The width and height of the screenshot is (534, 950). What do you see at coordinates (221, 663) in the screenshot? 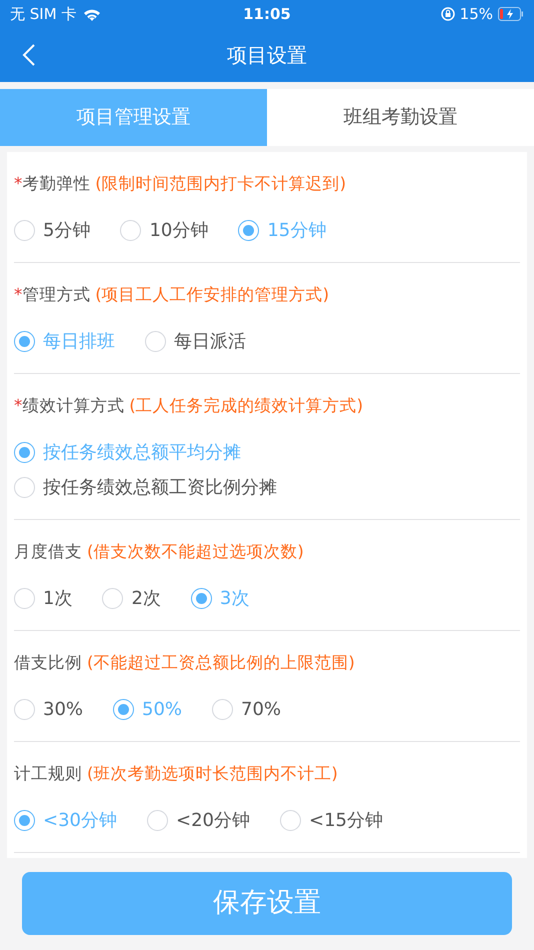
I see `section-hint: (不能超过工资总额比例的上限范围)` at bounding box center [221, 663].